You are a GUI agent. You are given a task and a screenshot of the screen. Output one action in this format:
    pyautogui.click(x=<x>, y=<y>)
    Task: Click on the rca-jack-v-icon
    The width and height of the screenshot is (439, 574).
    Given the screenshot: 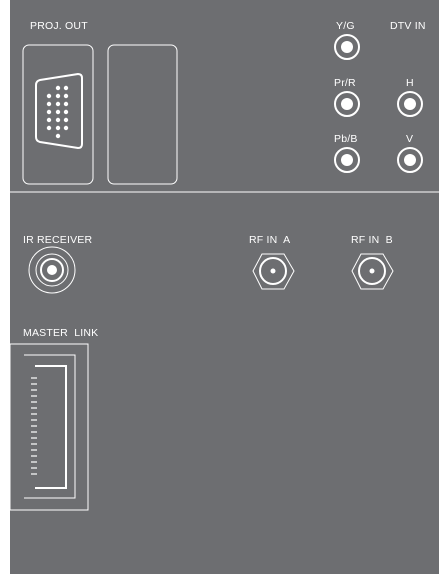 What is the action you would take?
    pyautogui.click(x=410, y=160)
    